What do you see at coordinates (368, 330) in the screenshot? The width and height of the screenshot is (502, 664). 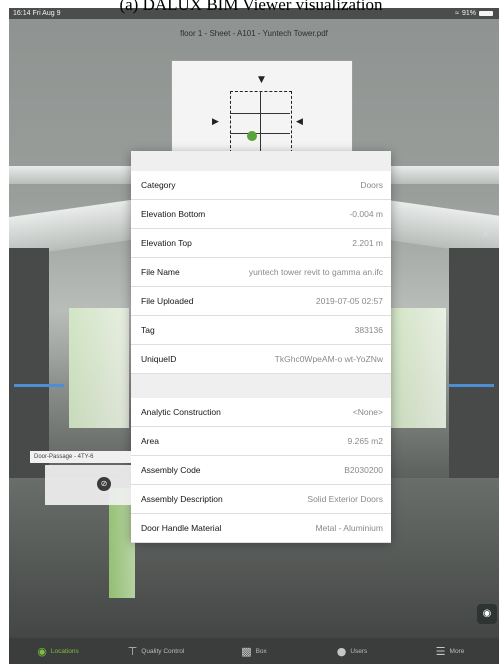 I see `property-value: 383136` at bounding box center [368, 330].